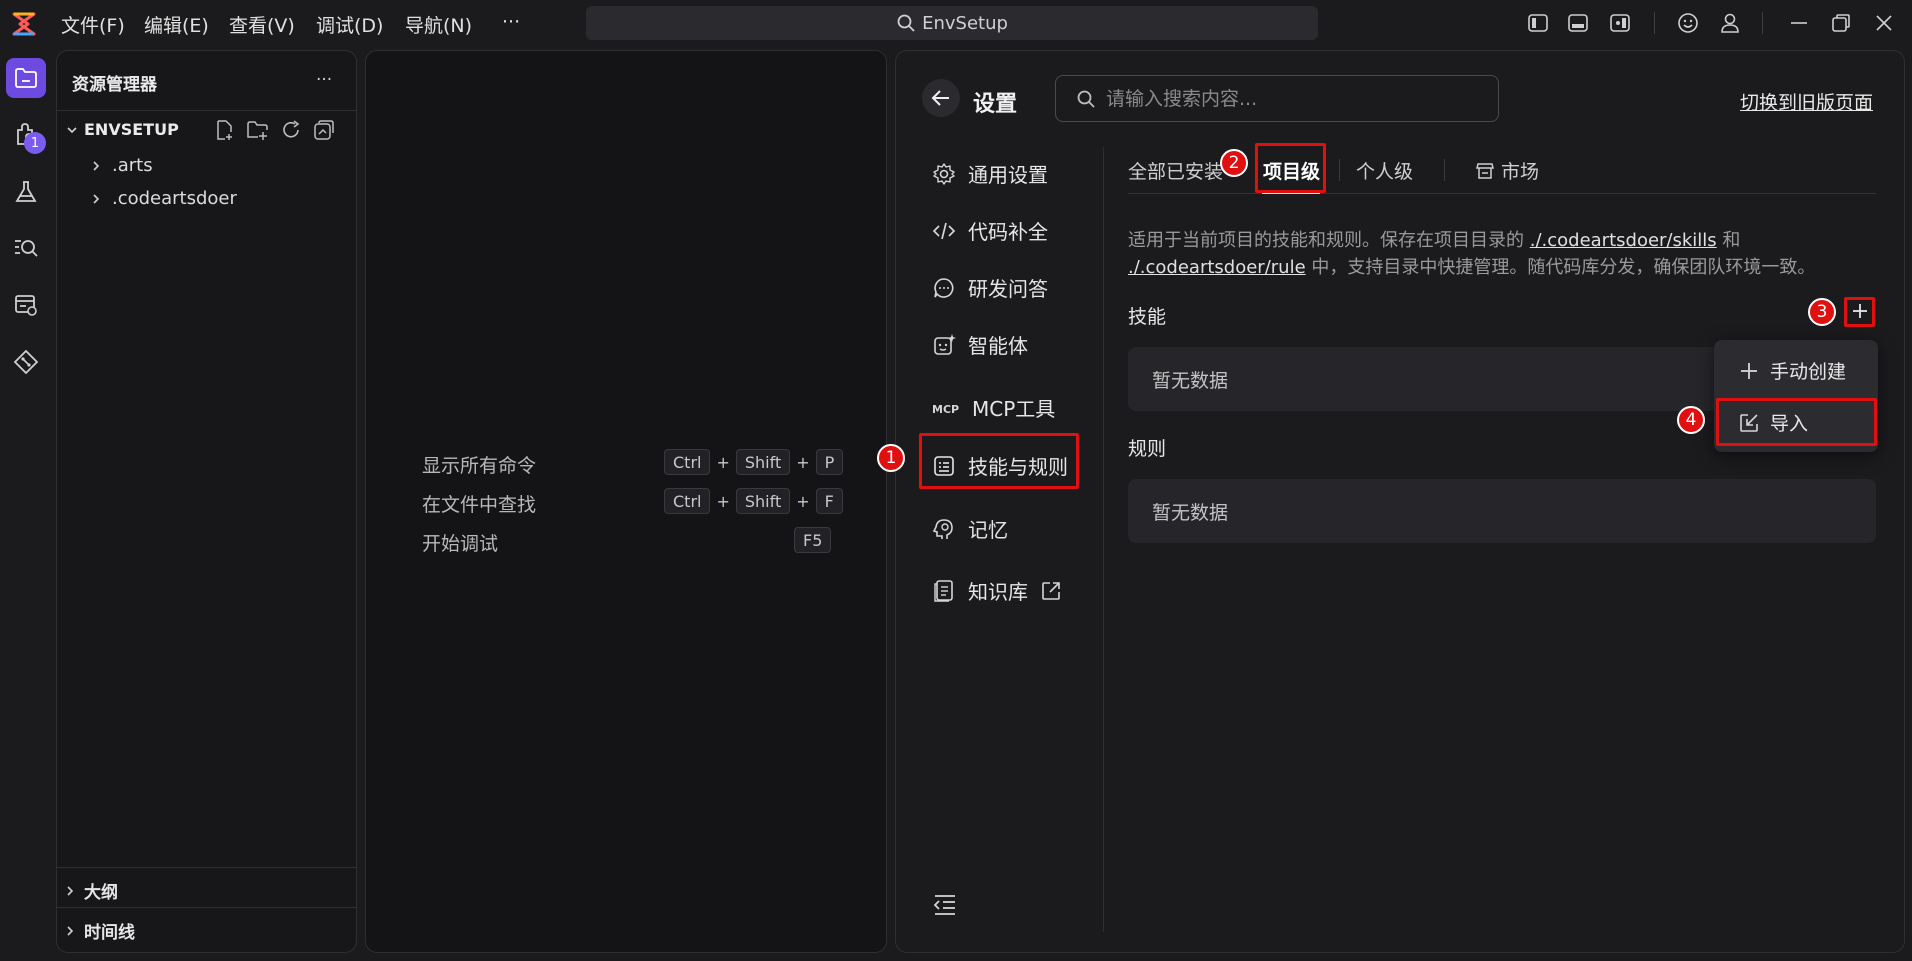 The height and width of the screenshot is (961, 1912). I want to click on desc-text: 和, so click(1728, 240).